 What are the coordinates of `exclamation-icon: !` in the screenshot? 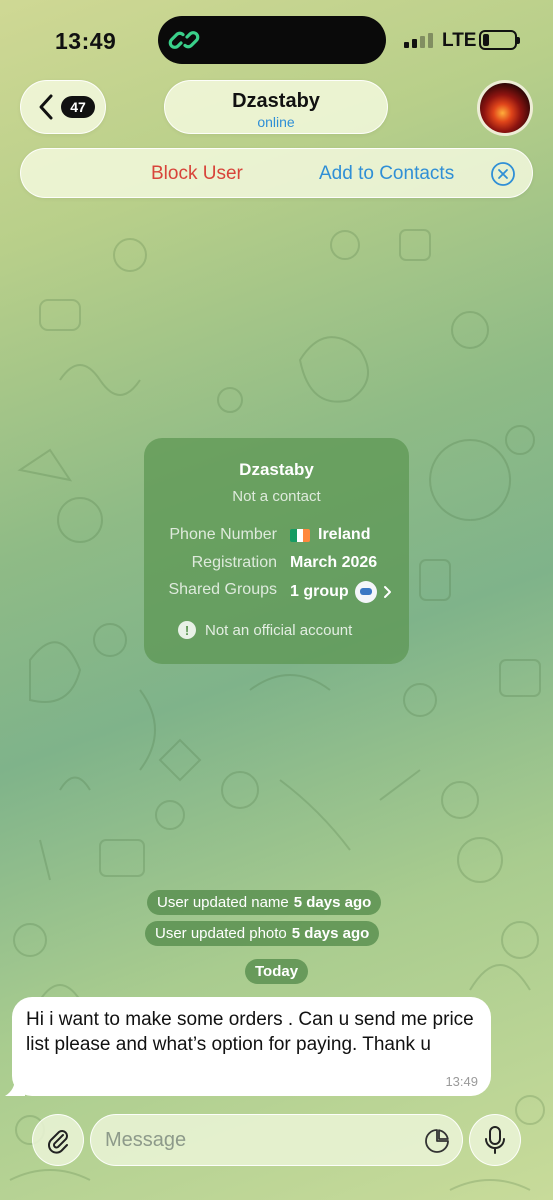 It's located at (187, 630).